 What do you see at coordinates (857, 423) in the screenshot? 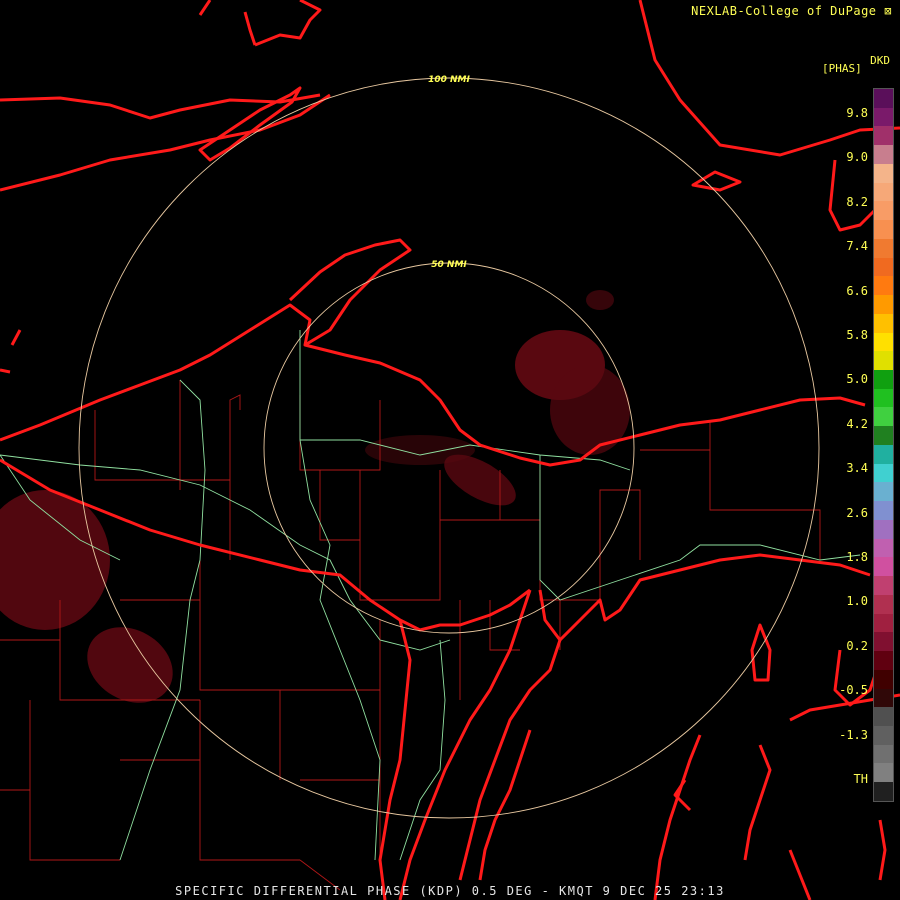
I see `color-scale-tick-label: 4.2` at bounding box center [857, 423].